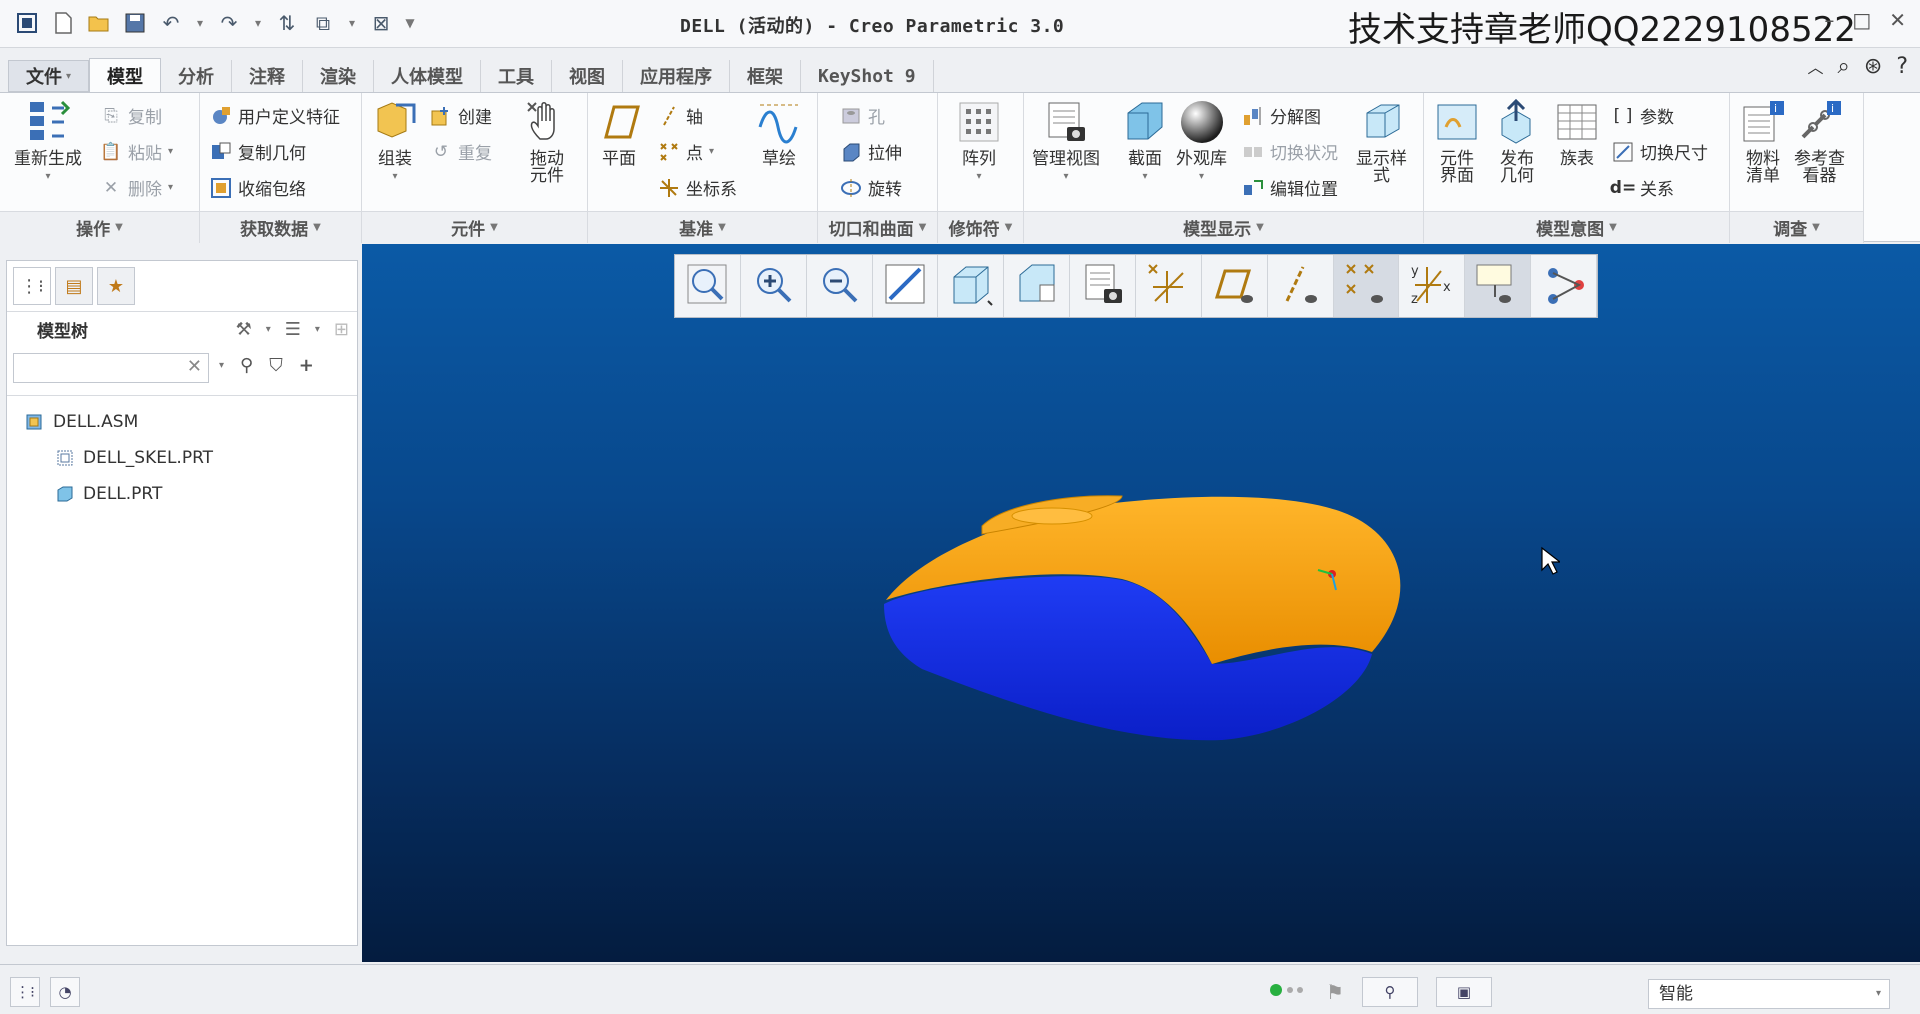  I want to click on csys-button: 坐标系, so click(697, 187).